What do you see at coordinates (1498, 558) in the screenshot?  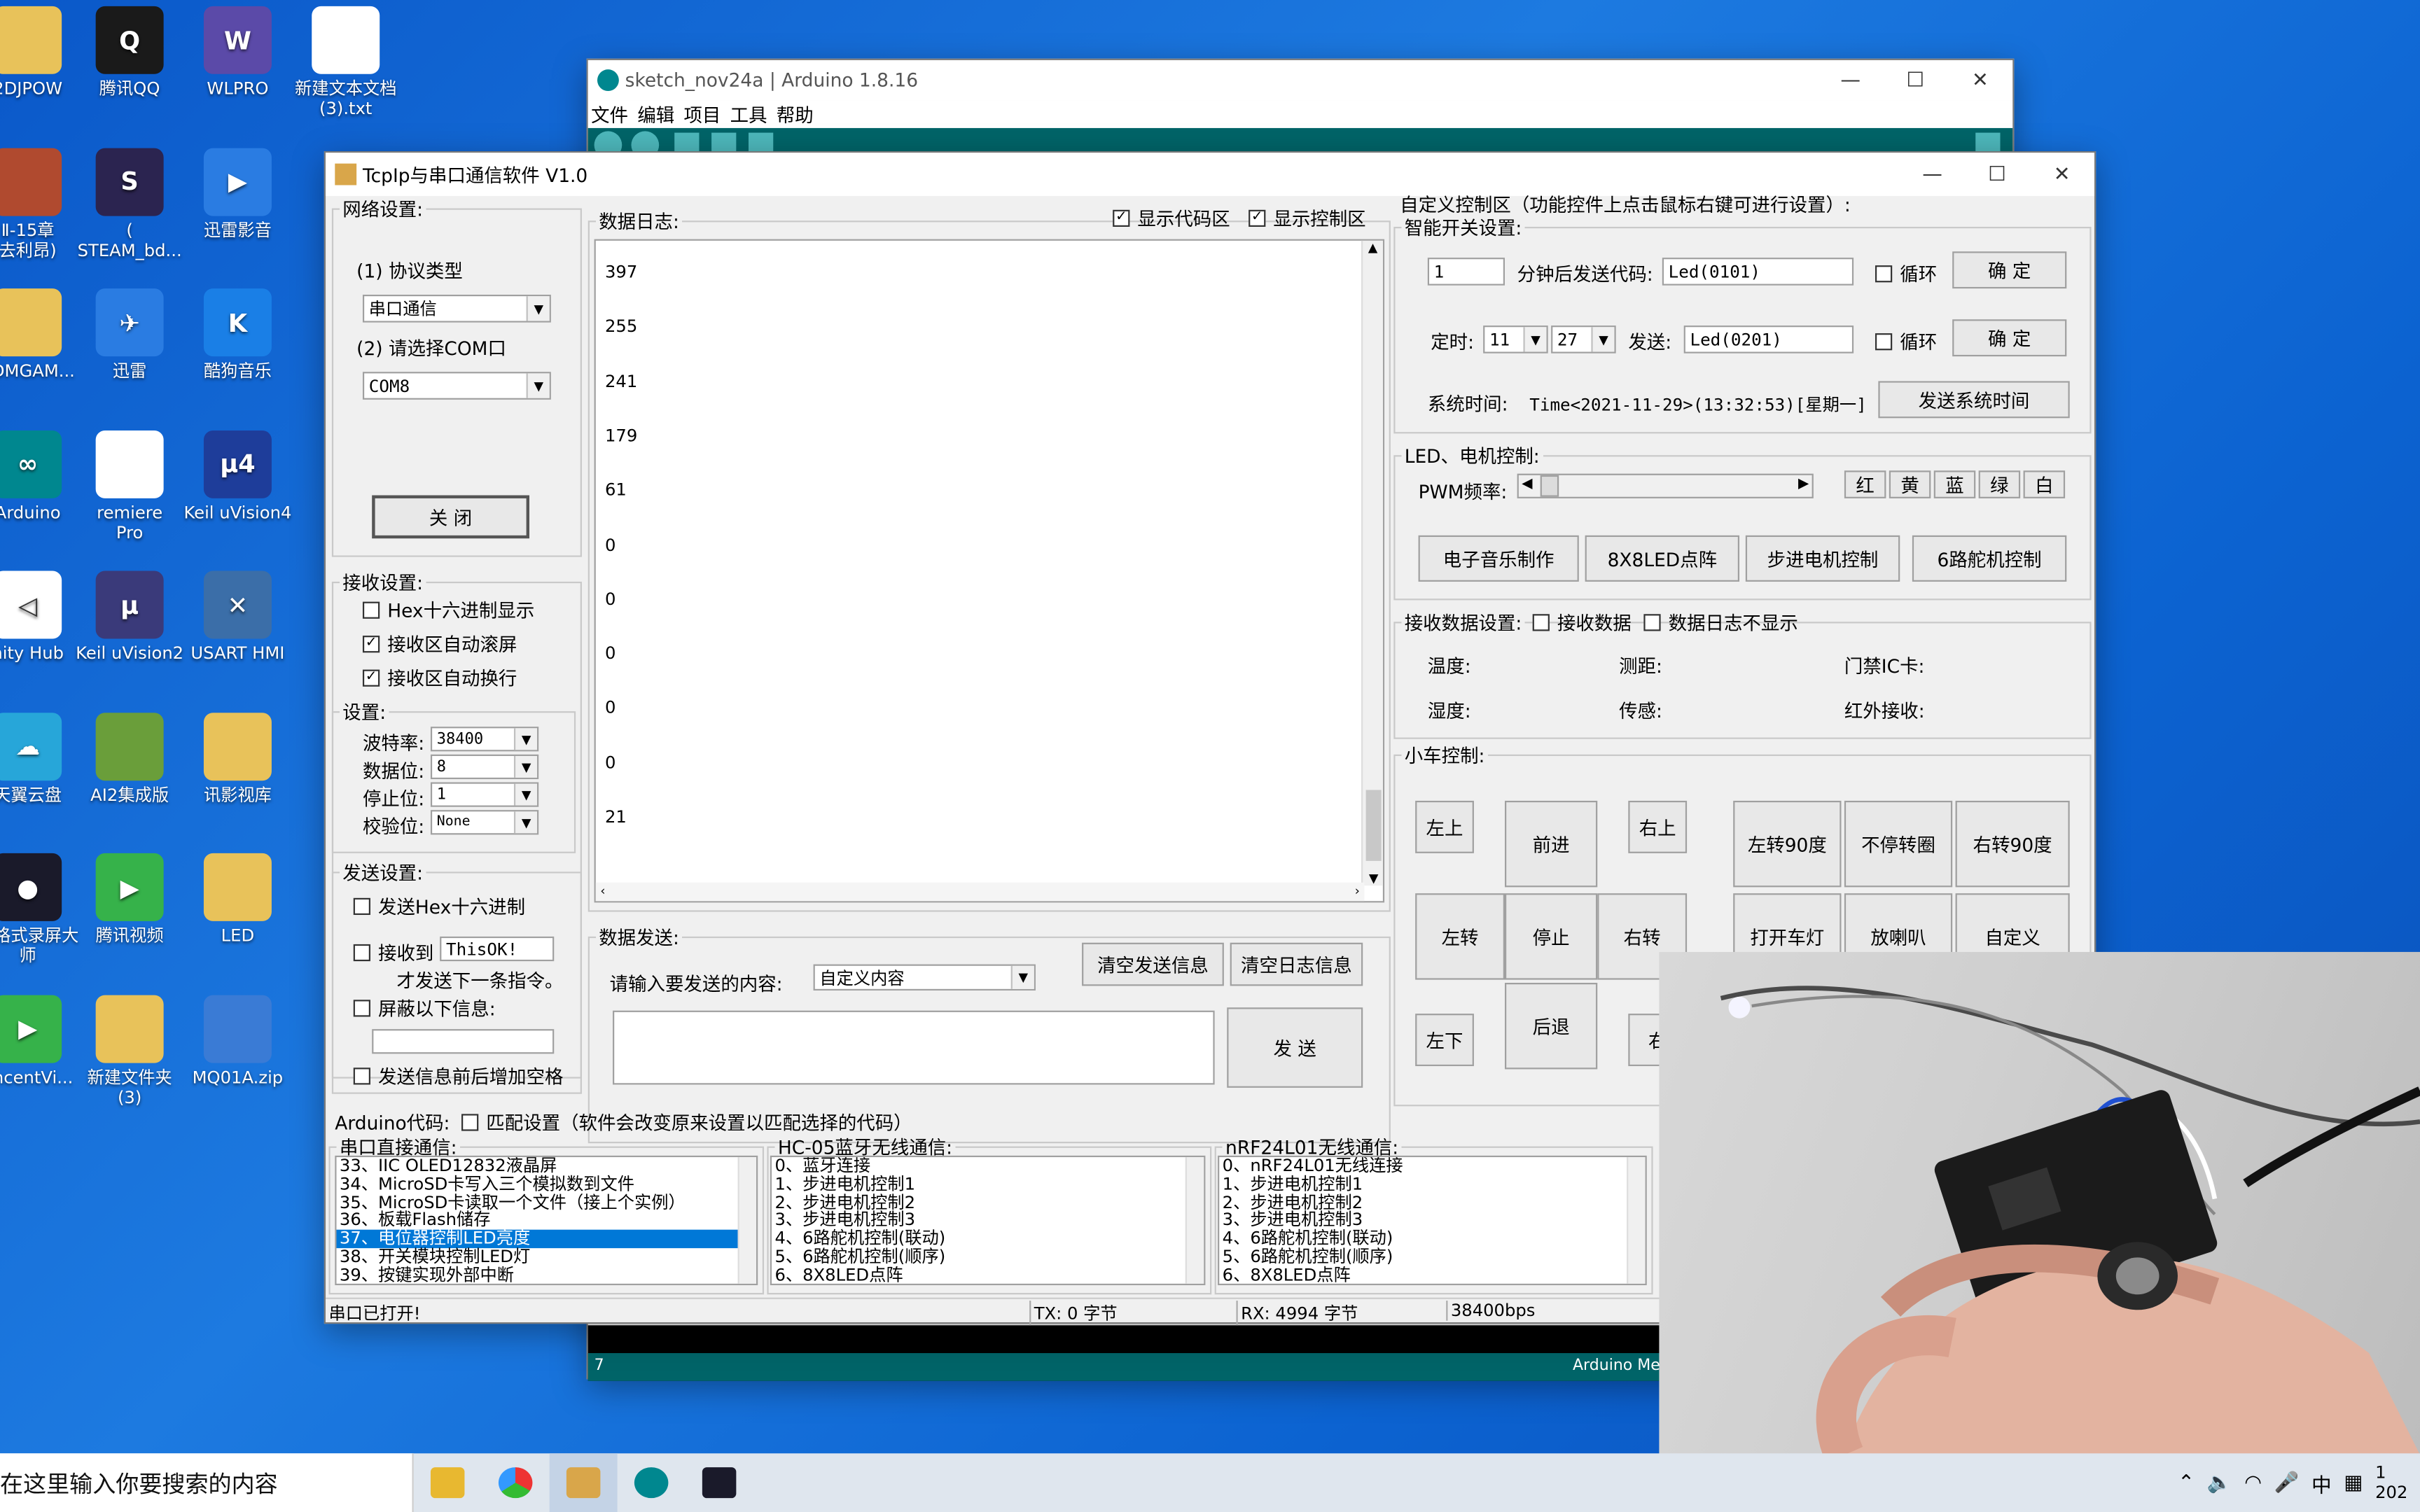 I see `led-function-button: 电子音乐制作` at bounding box center [1498, 558].